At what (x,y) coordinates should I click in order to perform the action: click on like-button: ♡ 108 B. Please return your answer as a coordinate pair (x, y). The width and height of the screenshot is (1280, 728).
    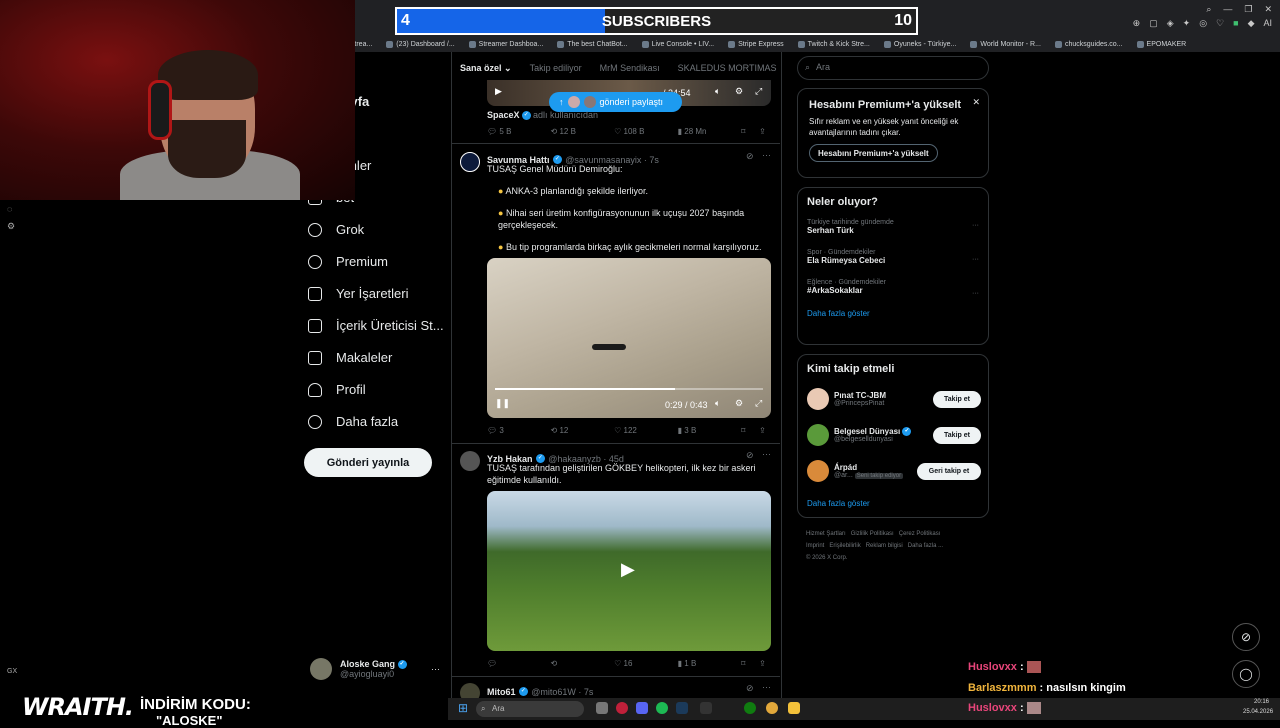
    Looking at the image, I should click on (646, 131).